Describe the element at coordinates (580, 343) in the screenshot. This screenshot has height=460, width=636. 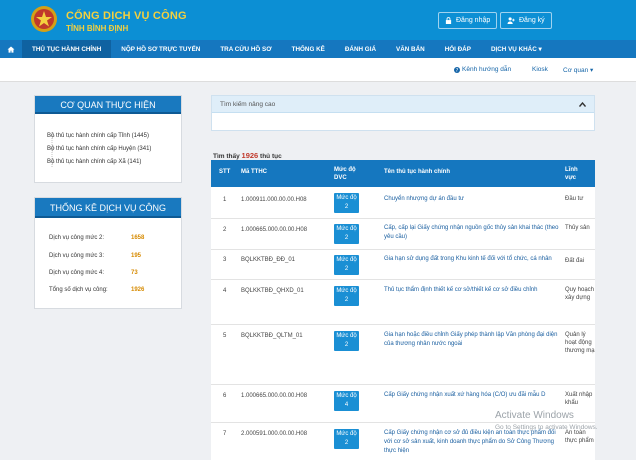
I see `row-field: Quản lý hoạt động thương mại` at that location.